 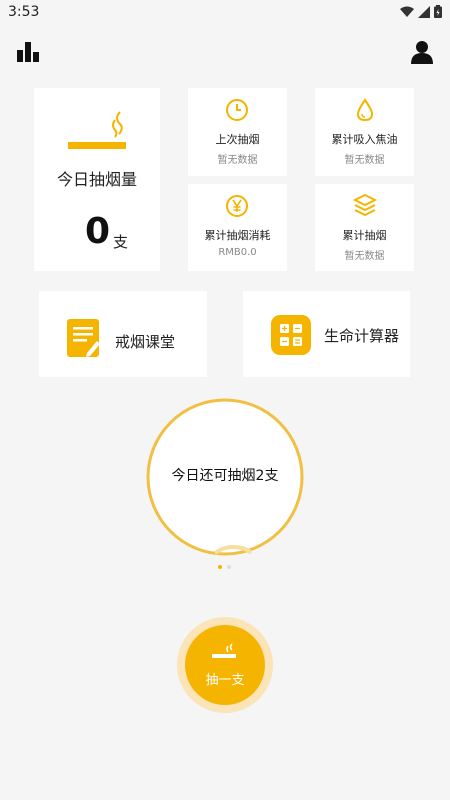 I want to click on last-smoke-card: 上次抽烟 暂无数据, so click(x=237, y=132).